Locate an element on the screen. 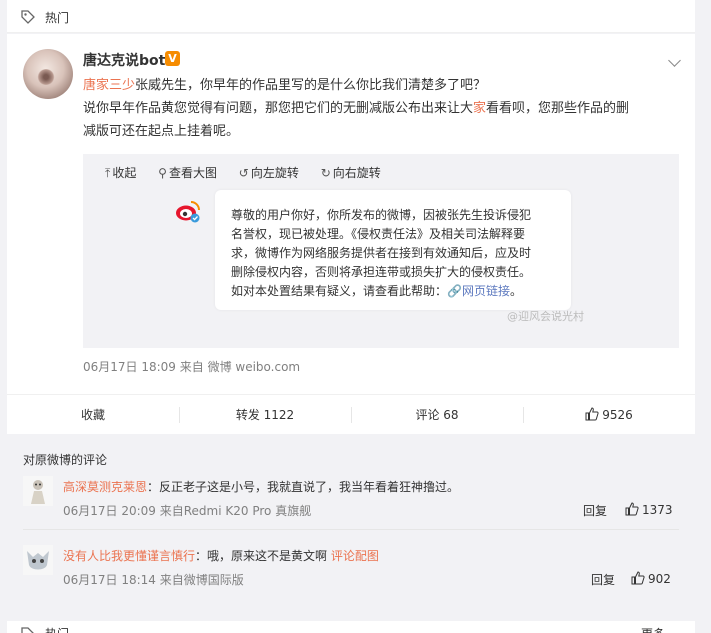 The image size is (711, 633). comment-like-button: 902 is located at coordinates (651, 578).